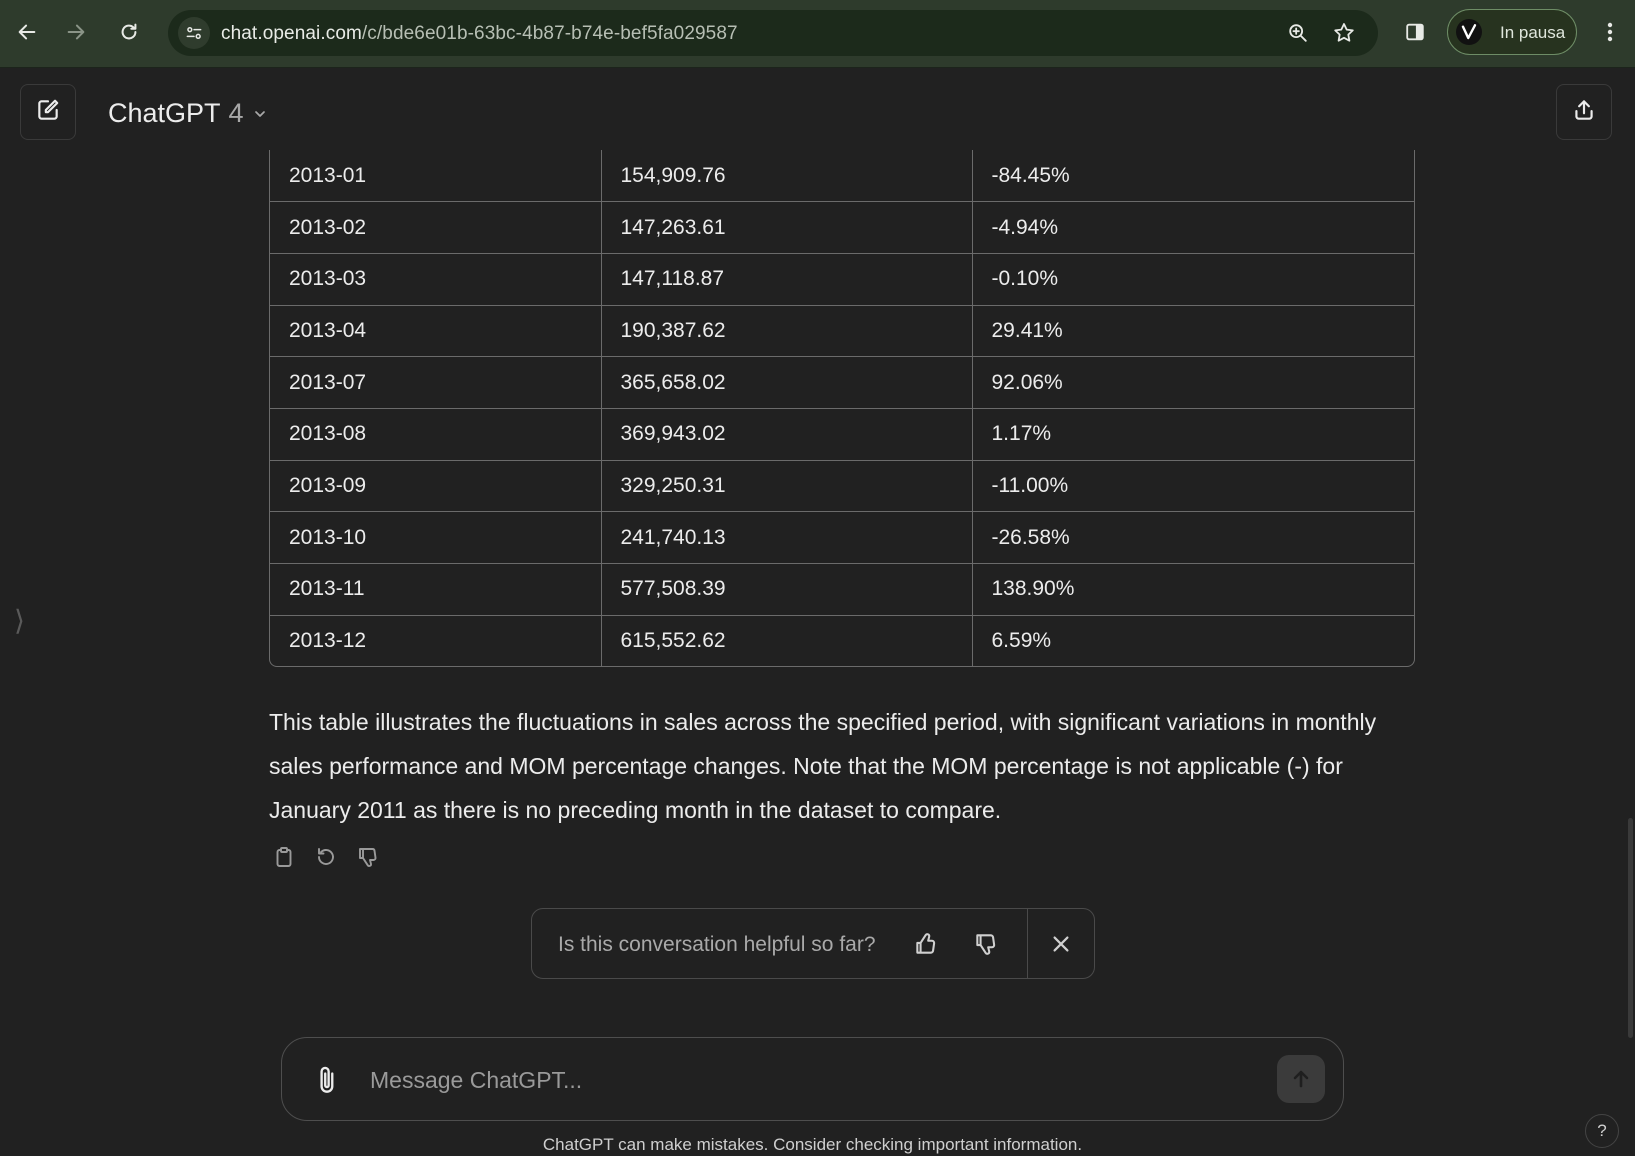  What do you see at coordinates (787, 589) in the screenshot?
I see `sales-cell: 577,508.39` at bounding box center [787, 589].